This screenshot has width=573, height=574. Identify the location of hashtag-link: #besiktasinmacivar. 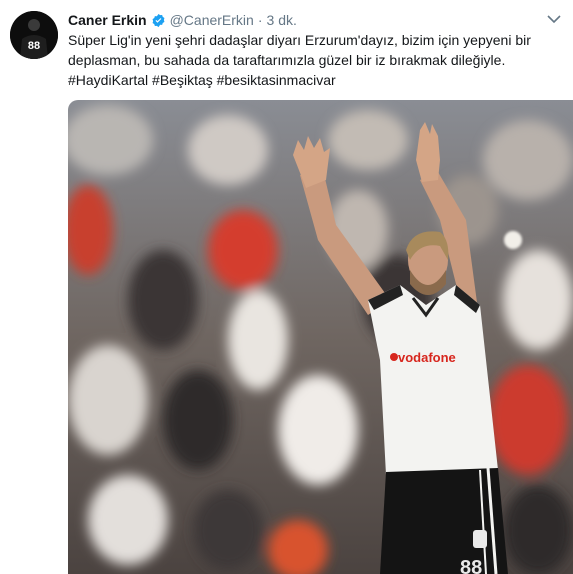
(276, 80).